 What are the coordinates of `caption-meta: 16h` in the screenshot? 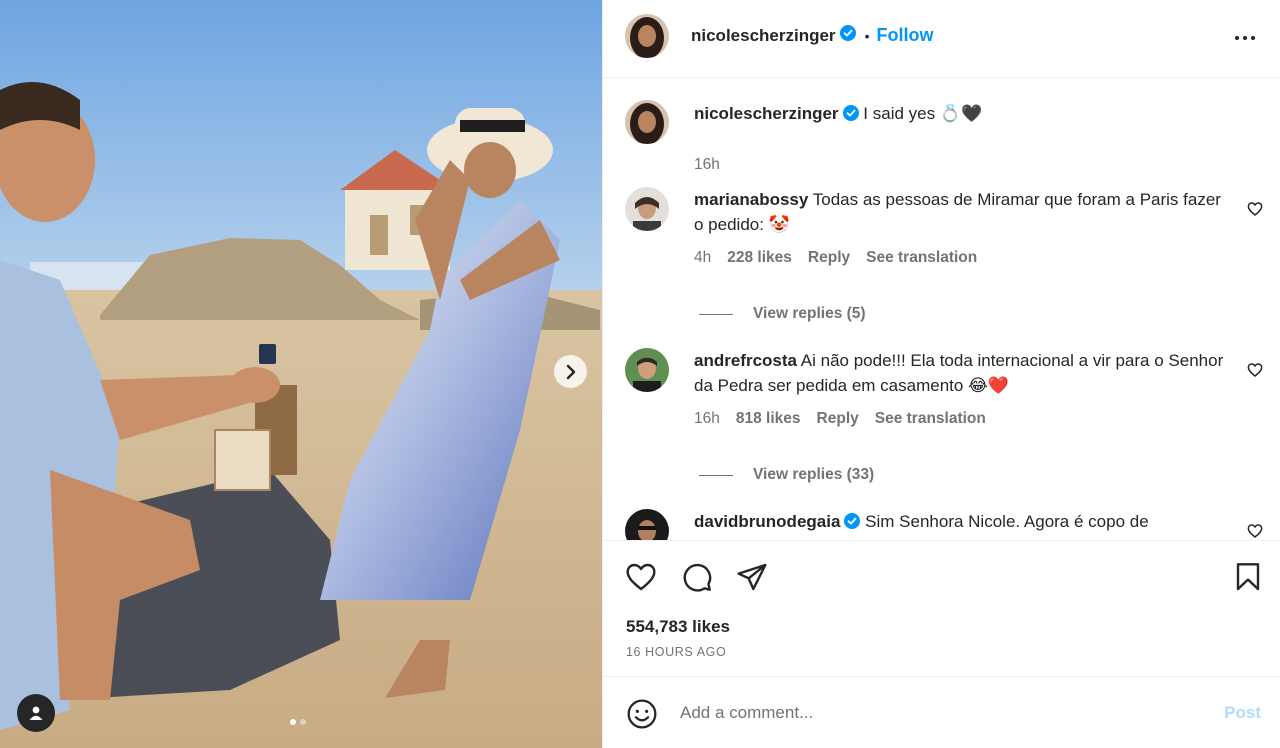 It's located at (707, 165).